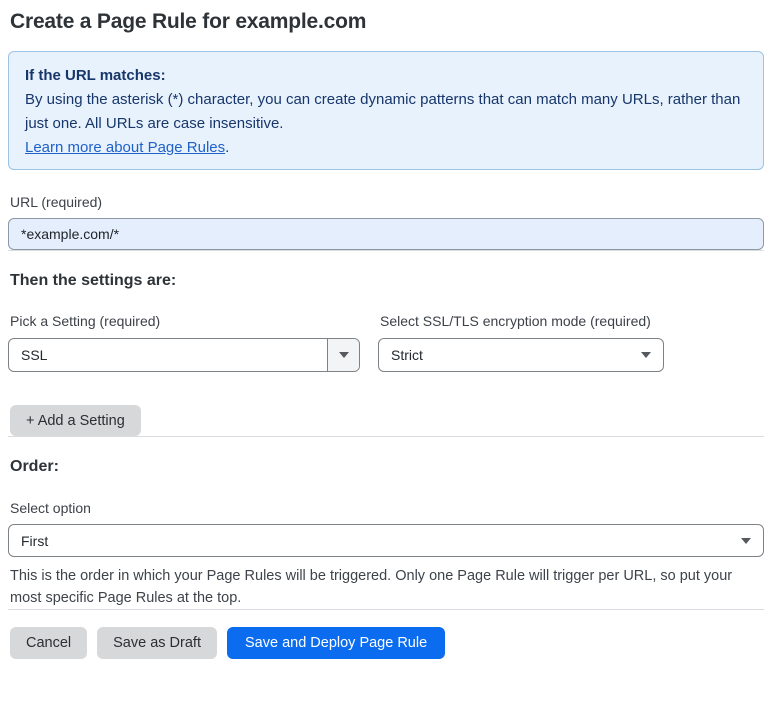 Image resolution: width=772 pixels, height=711 pixels. What do you see at coordinates (227, 147) in the screenshot?
I see `link-suffix: .` at bounding box center [227, 147].